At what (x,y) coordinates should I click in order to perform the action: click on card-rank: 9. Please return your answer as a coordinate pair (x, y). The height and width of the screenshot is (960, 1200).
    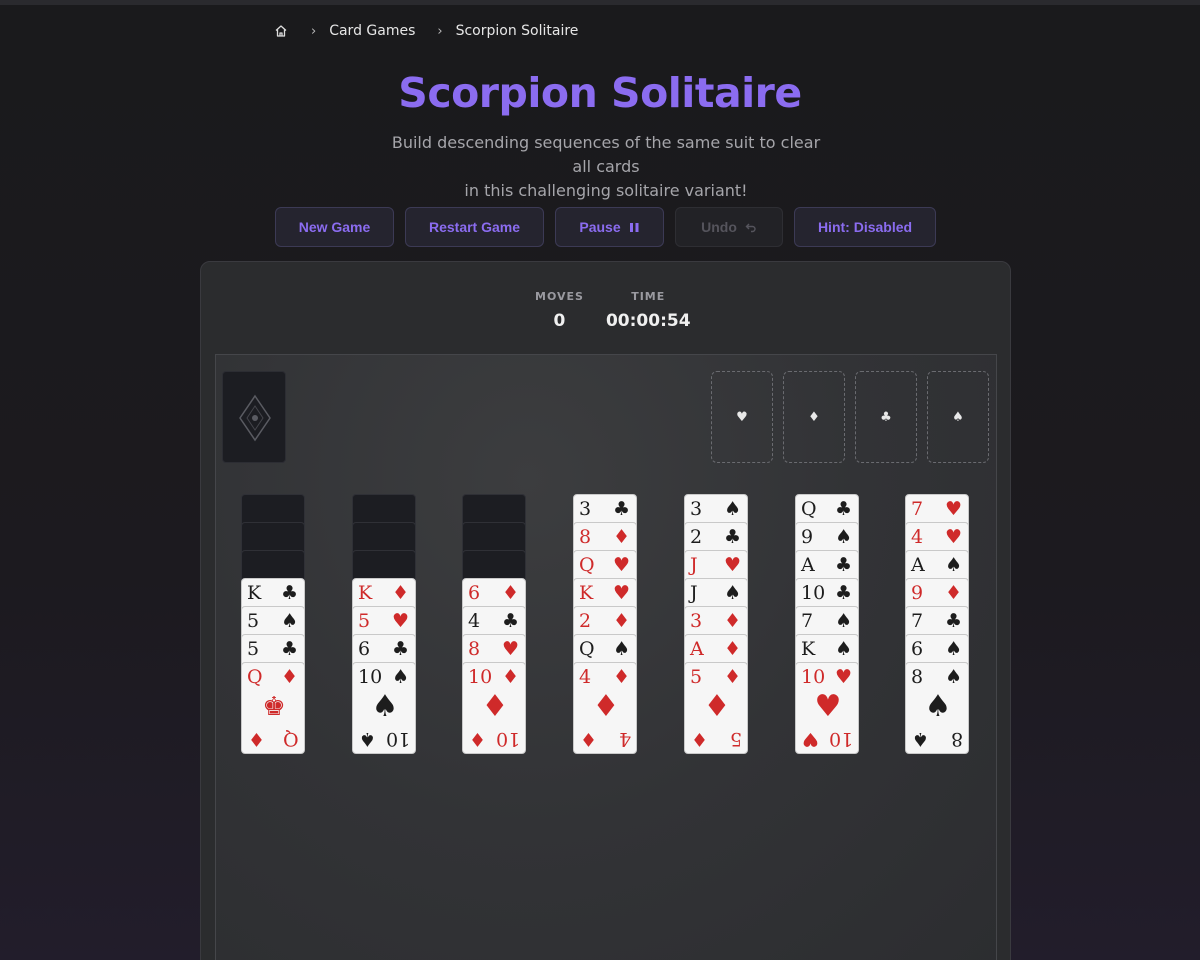
    Looking at the image, I should click on (807, 537).